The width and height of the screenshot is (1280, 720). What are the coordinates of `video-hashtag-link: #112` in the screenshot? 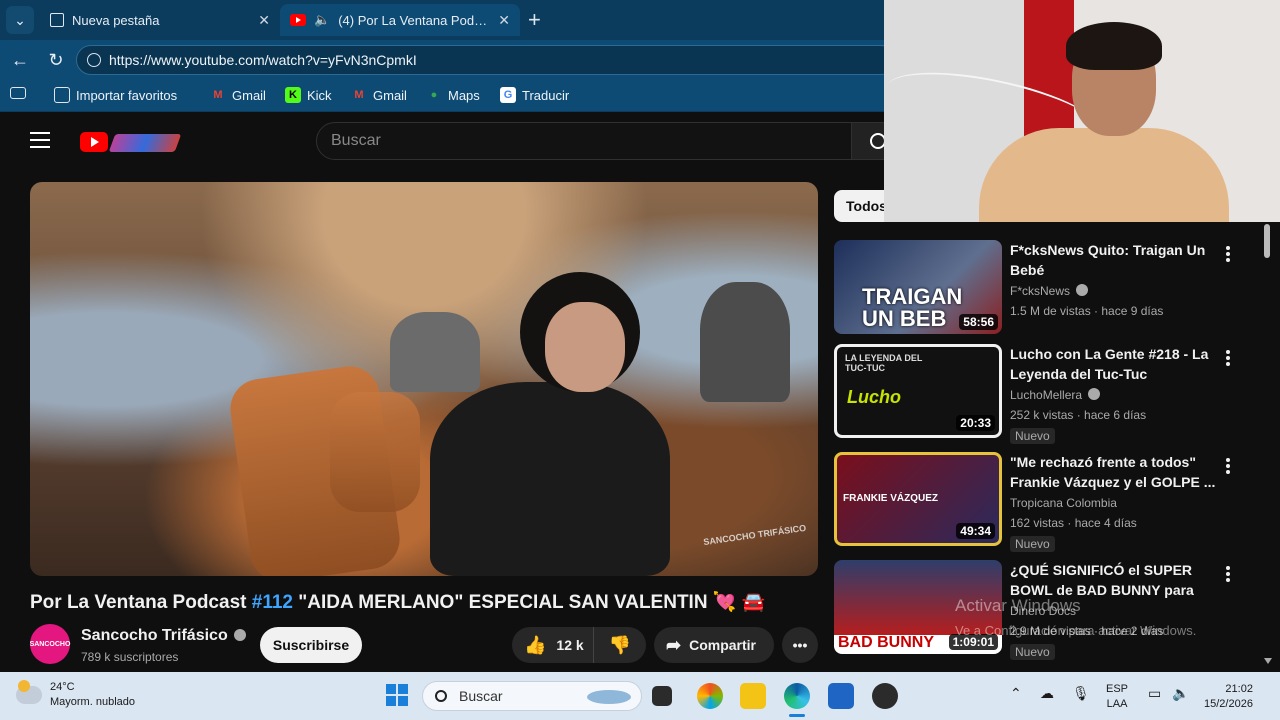 It's located at (272, 602).